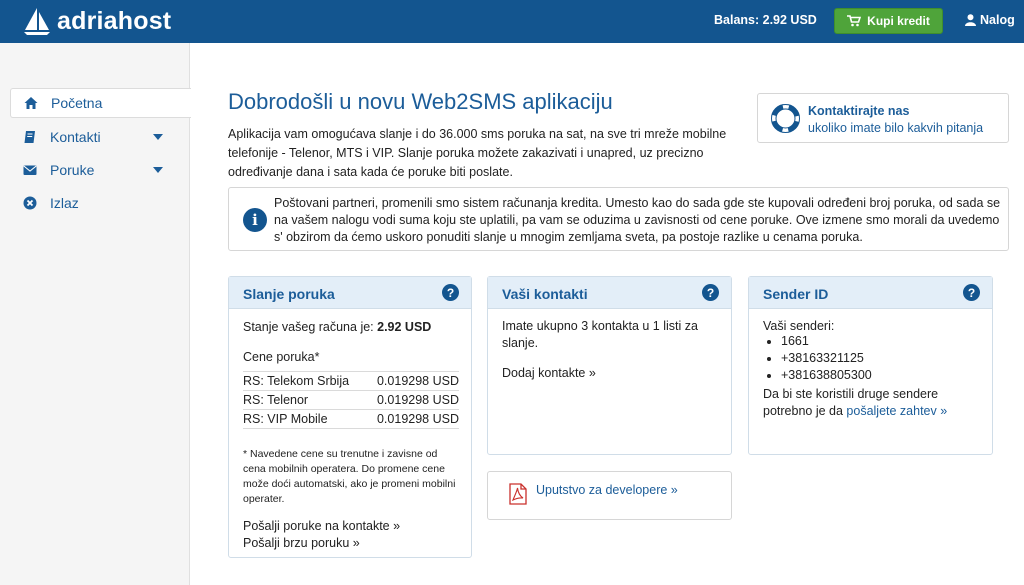 The height and width of the screenshot is (585, 1024). I want to click on network-name: RS: Telenor, so click(304, 400).